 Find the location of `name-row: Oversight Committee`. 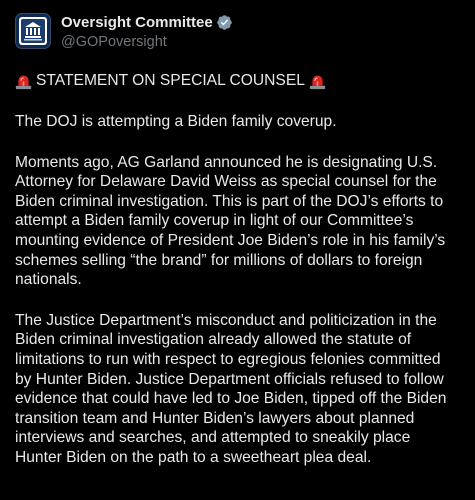

name-row: Oversight Committee is located at coordinates (147, 22).